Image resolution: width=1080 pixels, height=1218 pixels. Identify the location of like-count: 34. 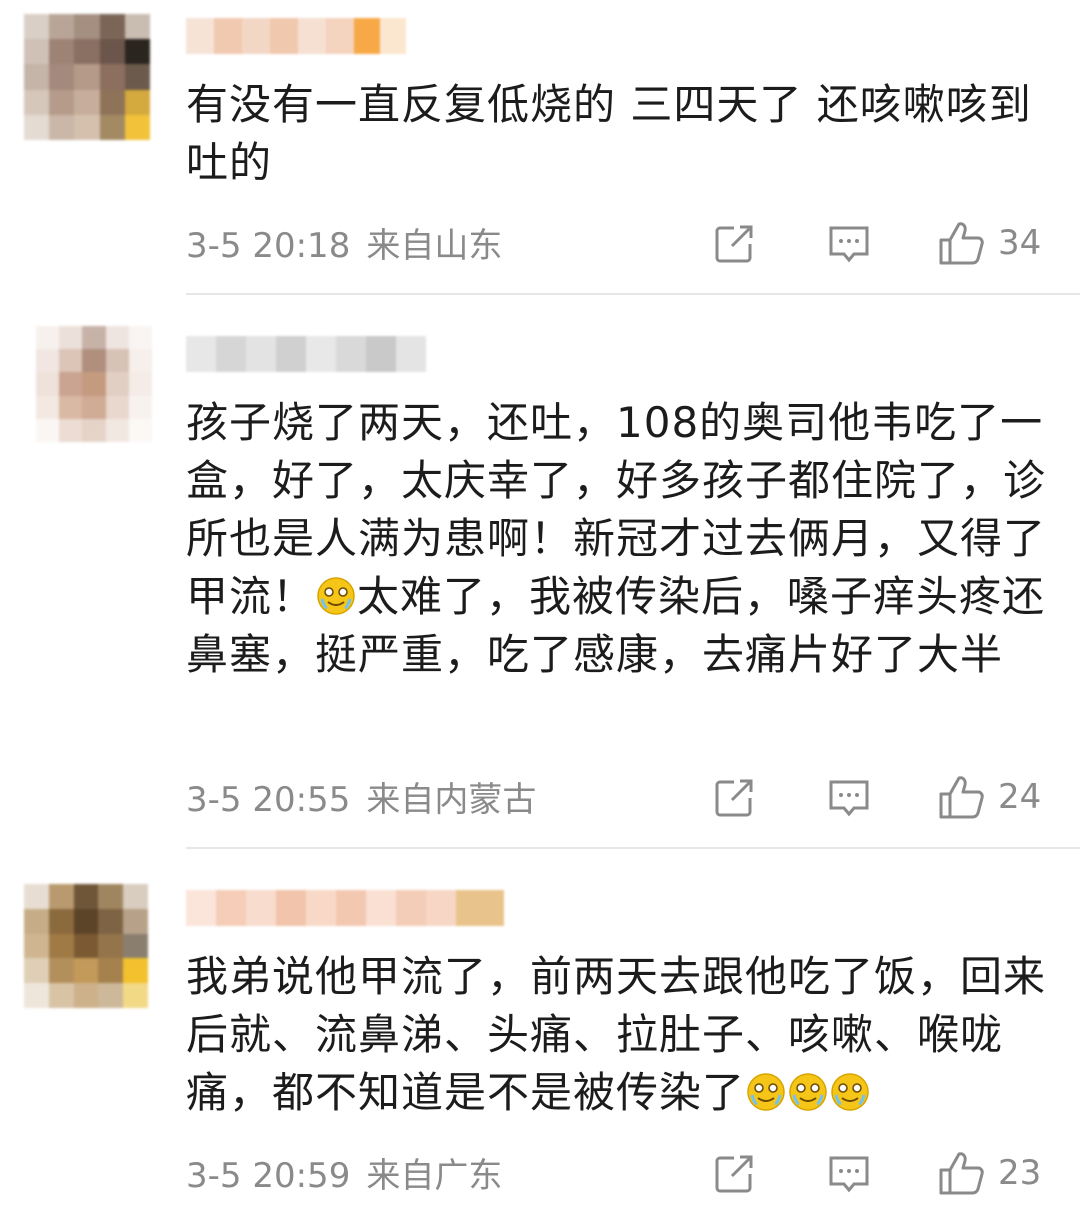
(1020, 243).